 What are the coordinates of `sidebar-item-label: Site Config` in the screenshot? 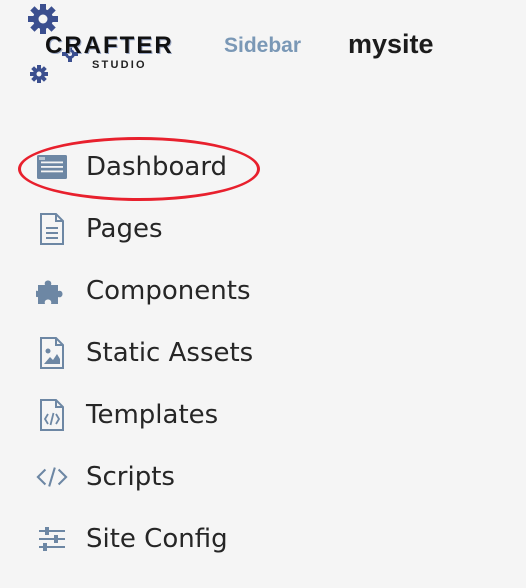 It's located at (157, 539).